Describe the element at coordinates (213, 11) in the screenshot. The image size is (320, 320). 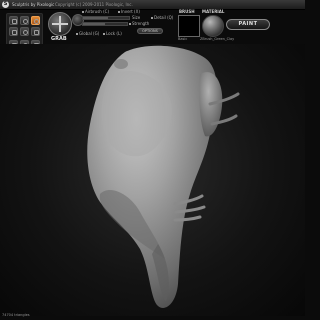
I see `material-label: MATERIAL` at that location.